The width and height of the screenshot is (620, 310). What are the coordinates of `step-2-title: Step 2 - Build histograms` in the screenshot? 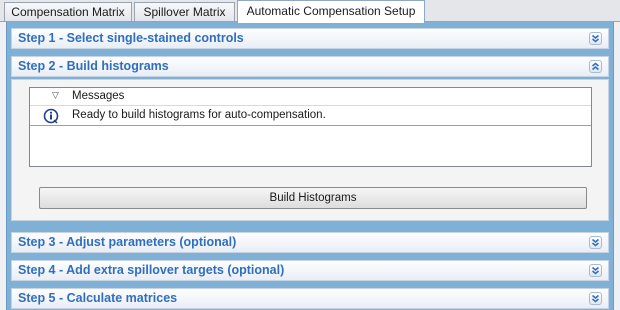 It's located at (93, 66).